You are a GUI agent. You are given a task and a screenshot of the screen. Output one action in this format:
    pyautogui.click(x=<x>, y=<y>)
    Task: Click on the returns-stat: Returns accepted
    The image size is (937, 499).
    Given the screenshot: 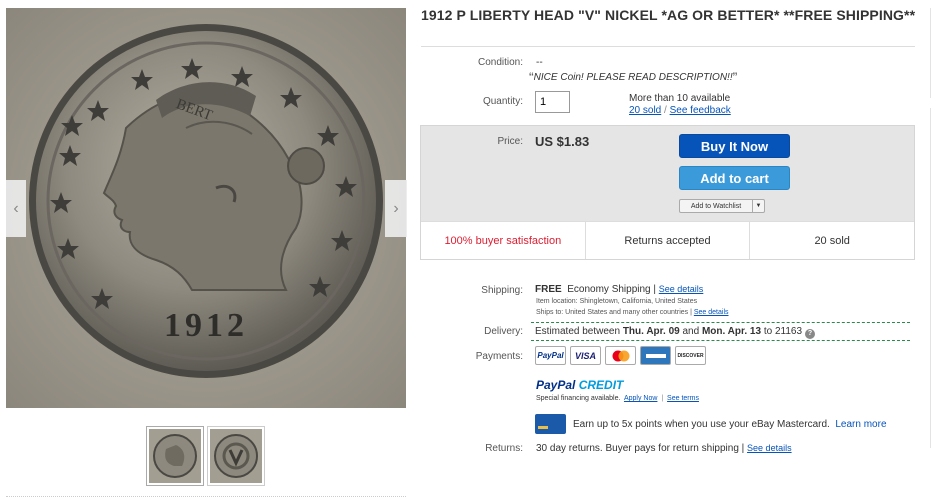 What is the action you would take?
    pyautogui.click(x=667, y=240)
    